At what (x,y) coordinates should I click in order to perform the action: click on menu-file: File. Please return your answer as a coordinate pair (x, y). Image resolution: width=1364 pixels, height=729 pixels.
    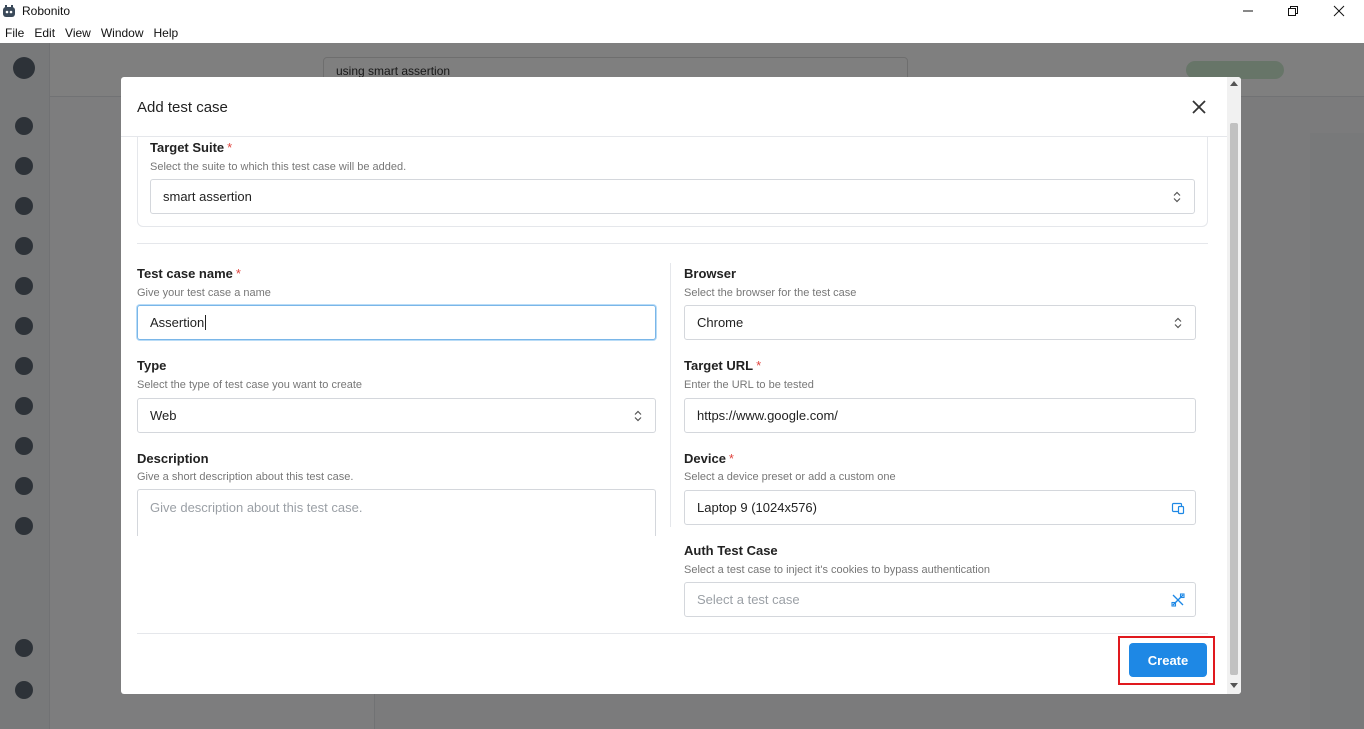
    Looking at the image, I should click on (14, 33).